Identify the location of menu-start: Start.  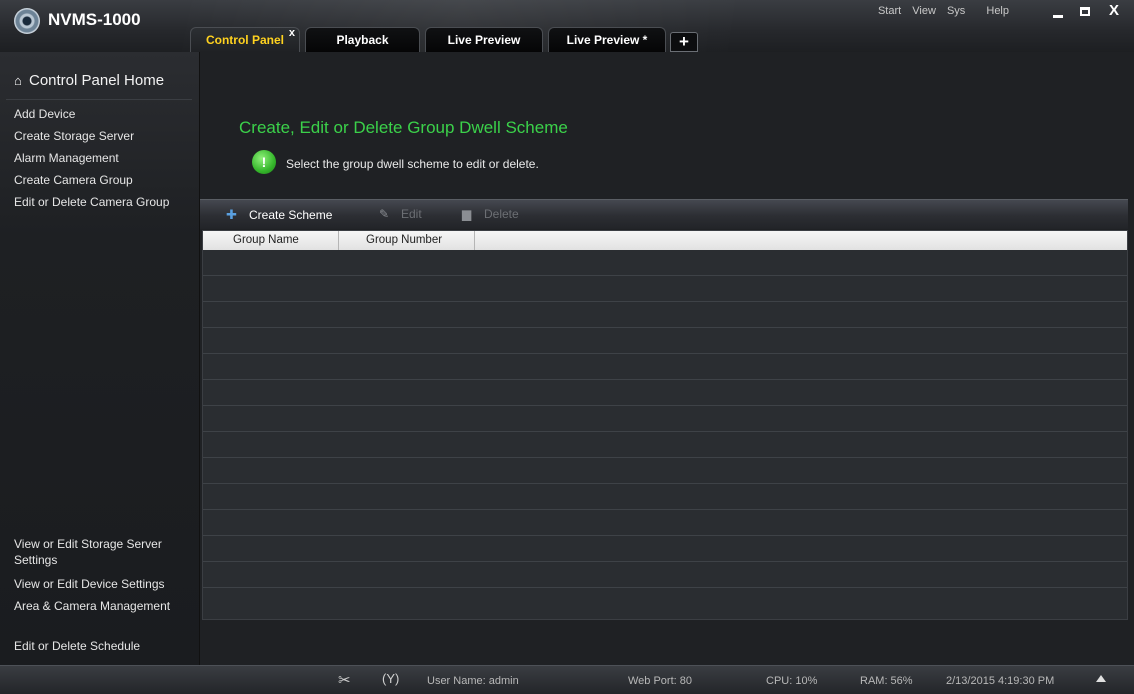
(889, 11).